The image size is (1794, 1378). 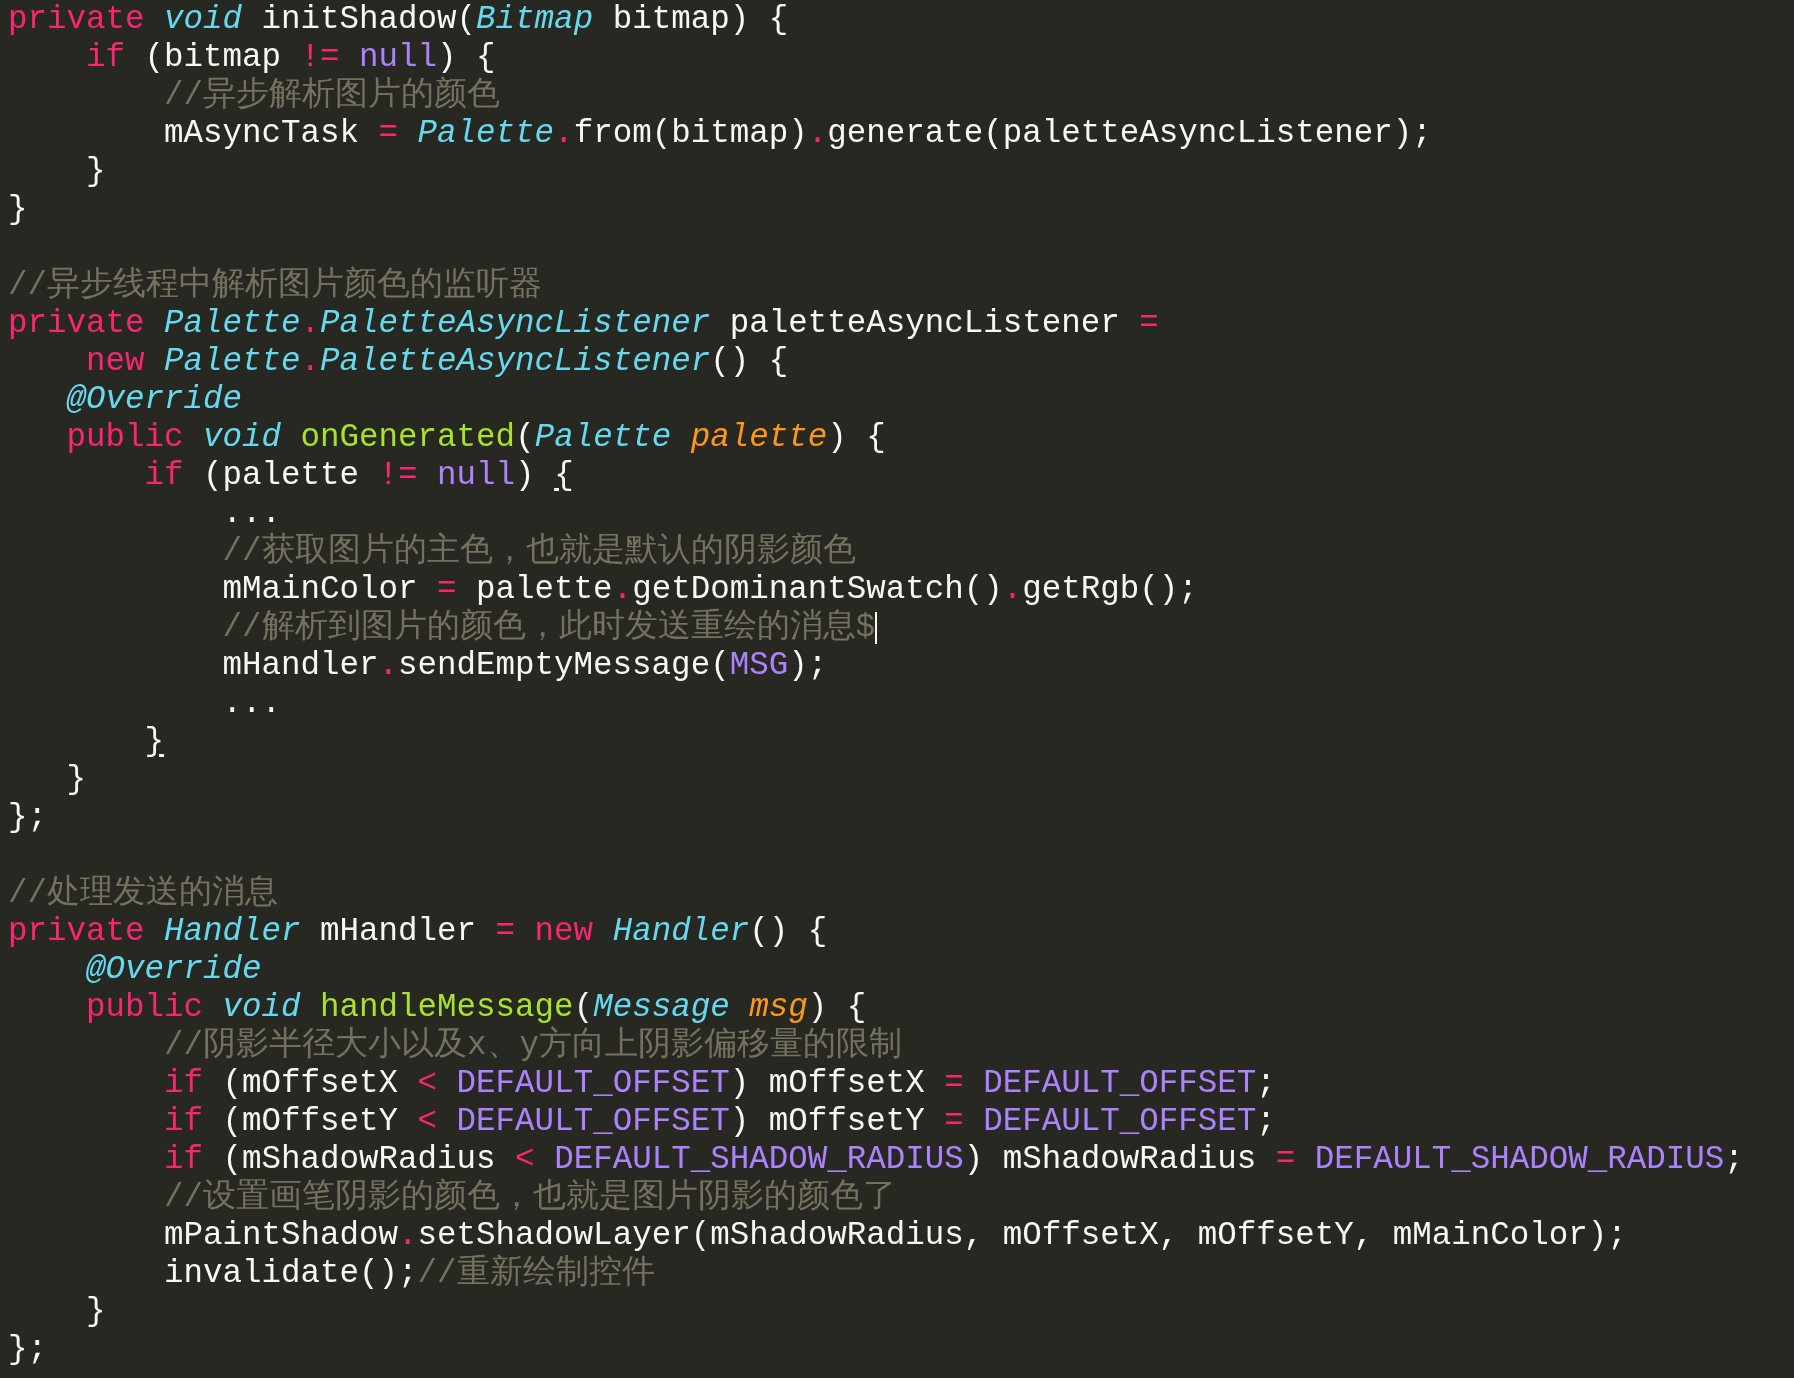 What do you see at coordinates (953, 1159) in the screenshot?
I see `code-line: if (mShadowRadius < DEFAULT_SHADOW_RADIUS) mShadowRadius = DEFAULT_SHADOW_RADIUS;` at bounding box center [953, 1159].